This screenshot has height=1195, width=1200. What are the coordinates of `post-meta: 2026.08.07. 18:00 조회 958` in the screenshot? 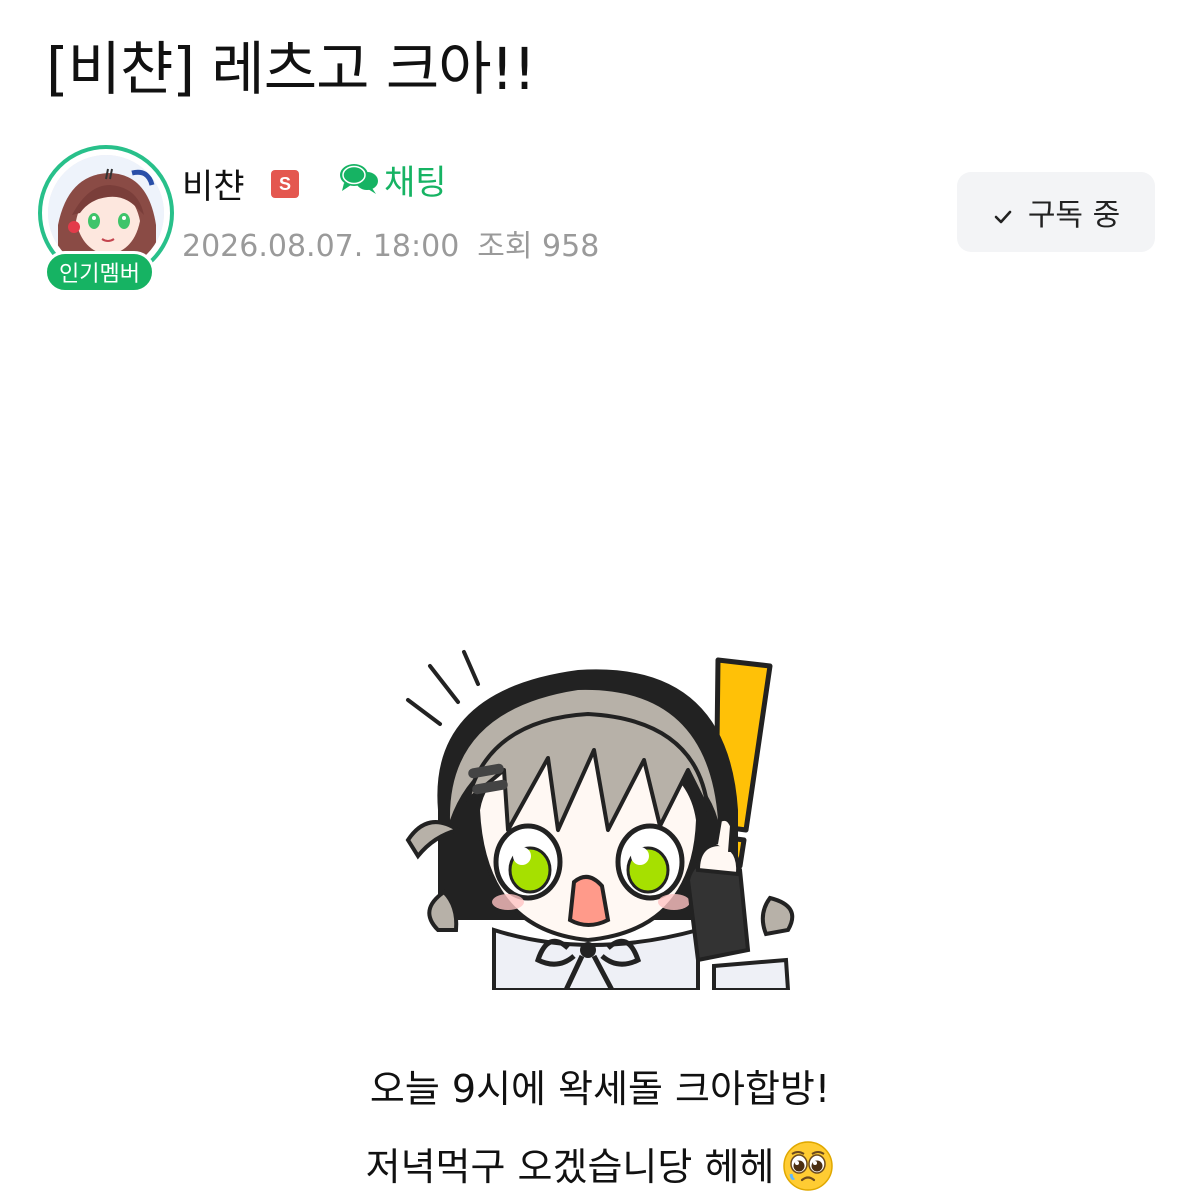 It's located at (390, 243).